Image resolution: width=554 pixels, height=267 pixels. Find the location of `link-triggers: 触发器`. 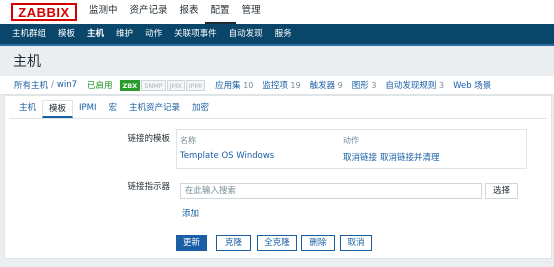

link-triggers: 触发器 is located at coordinates (323, 85).